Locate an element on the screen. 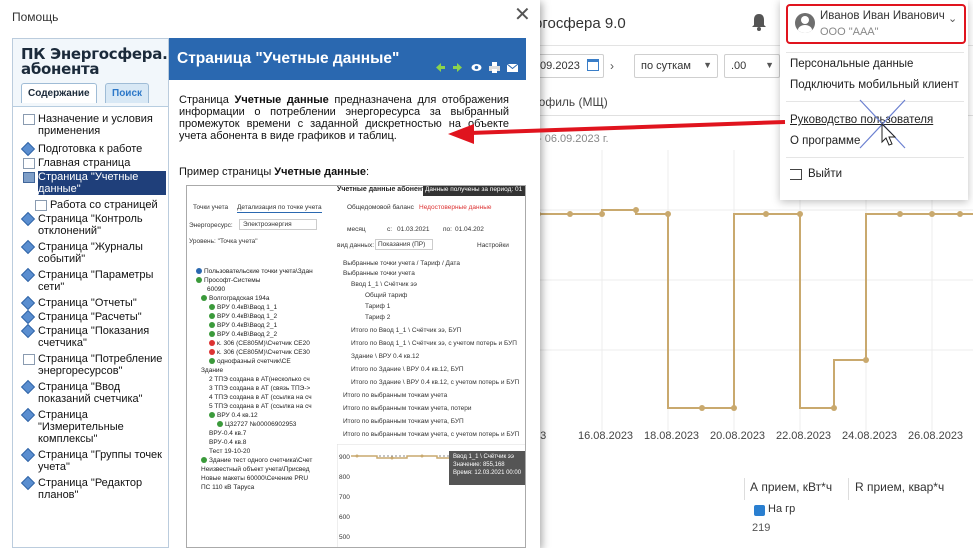  tree-row: Ц32727 №00006902953 is located at coordinates (256, 424).